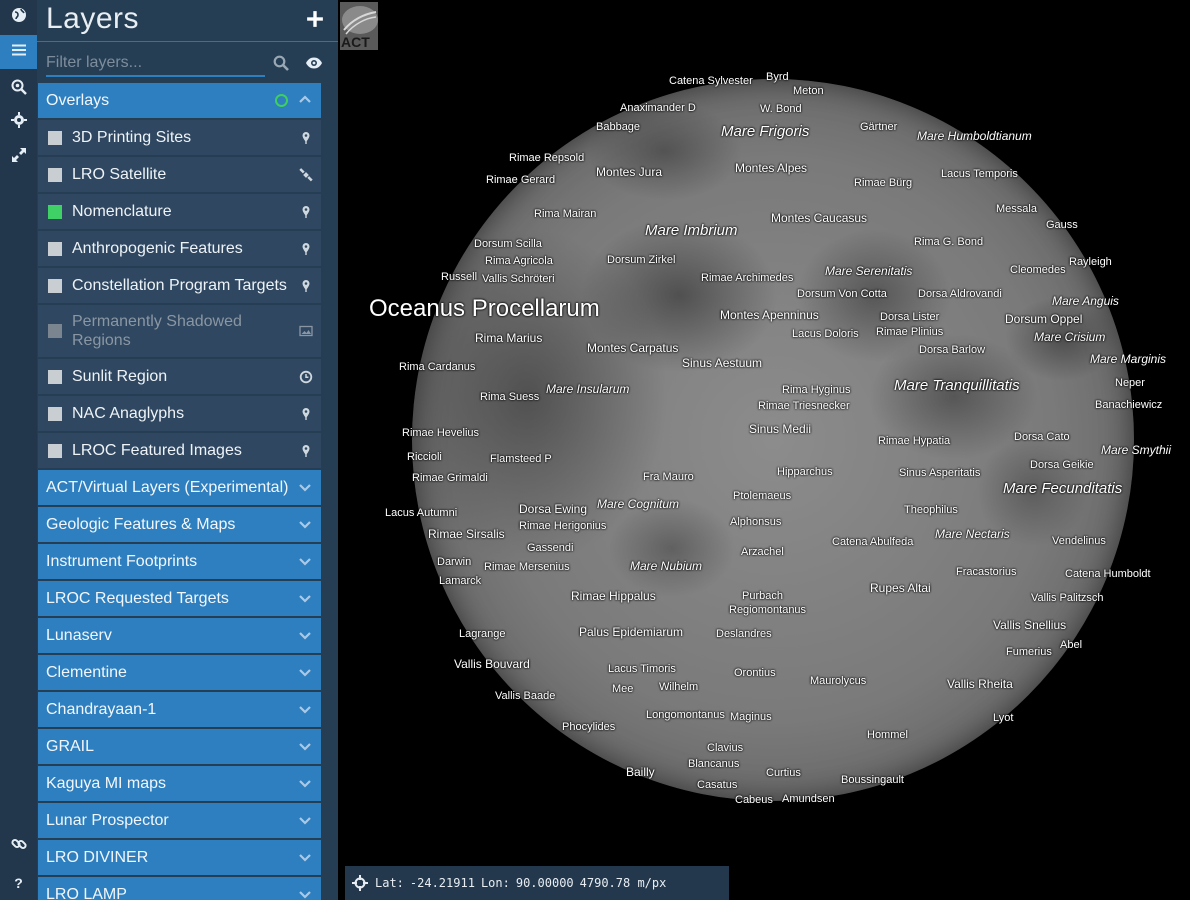 This screenshot has width=1190, height=900. Describe the element at coordinates (179, 821) in the screenshot. I see `layer-group: Lunar Prospector` at that location.